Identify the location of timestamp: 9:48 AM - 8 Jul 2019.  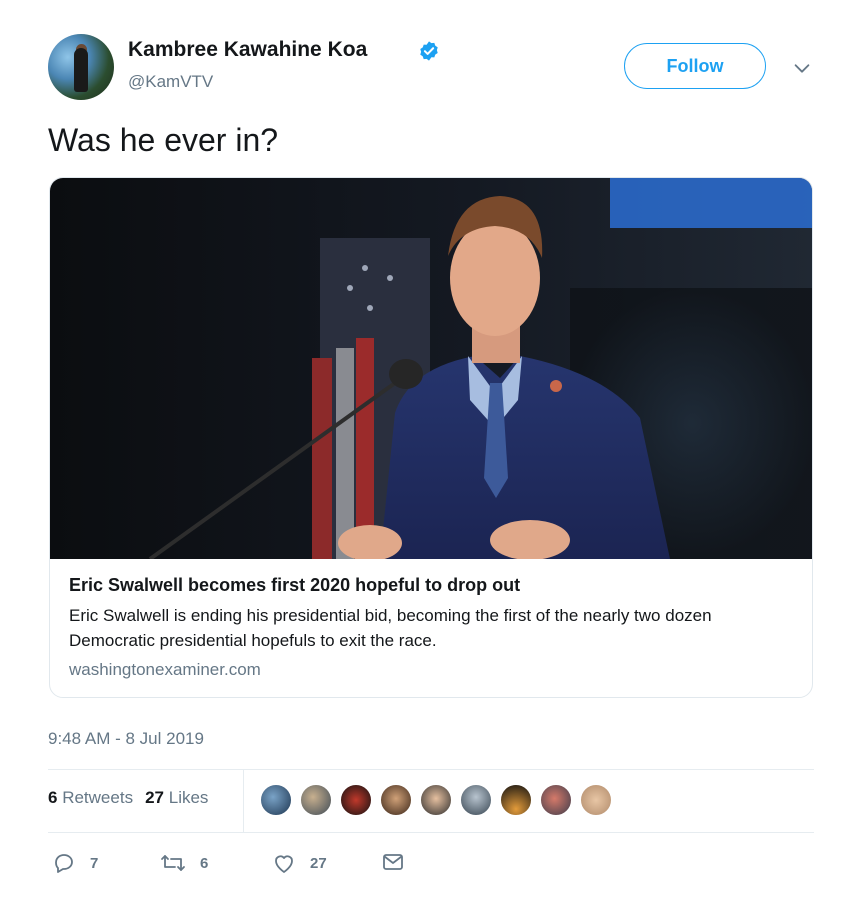
(126, 739).